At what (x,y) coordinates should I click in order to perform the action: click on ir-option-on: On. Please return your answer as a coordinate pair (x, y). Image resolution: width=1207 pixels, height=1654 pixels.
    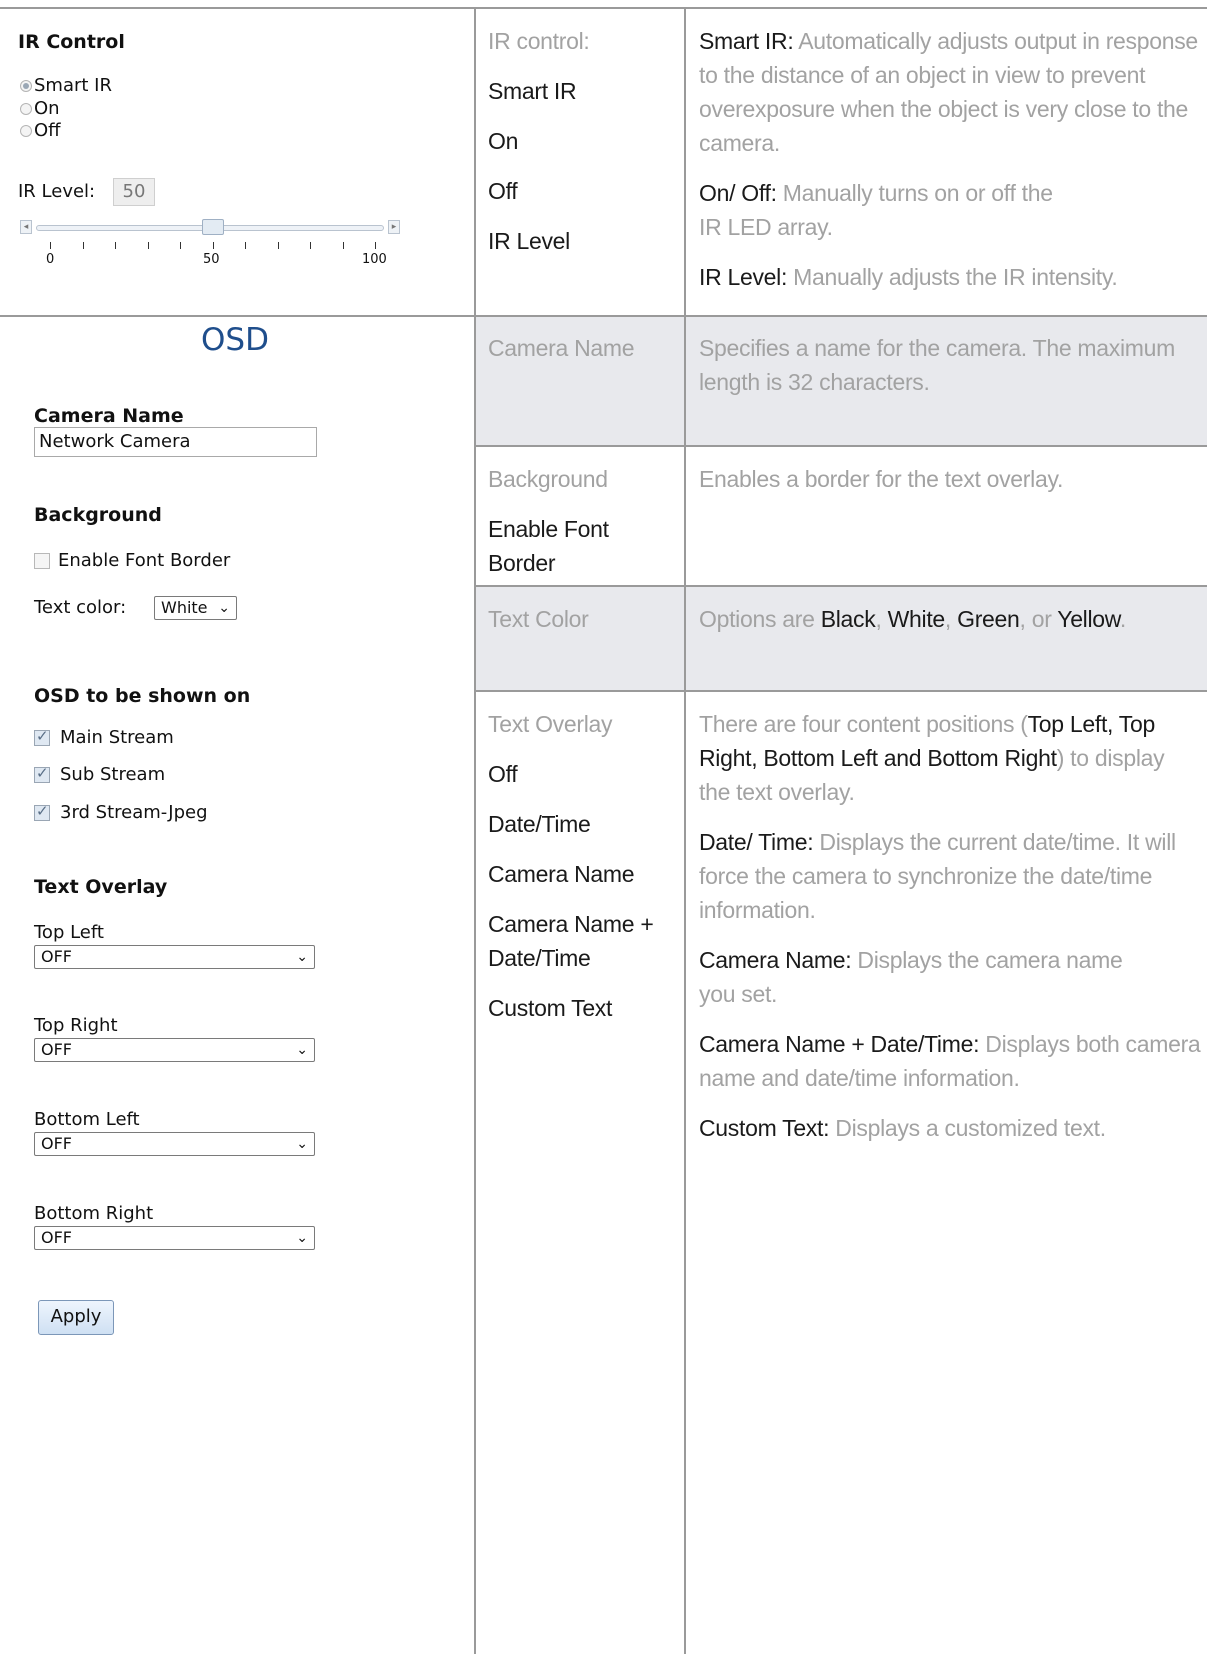
    Looking at the image, I should click on (40, 108).